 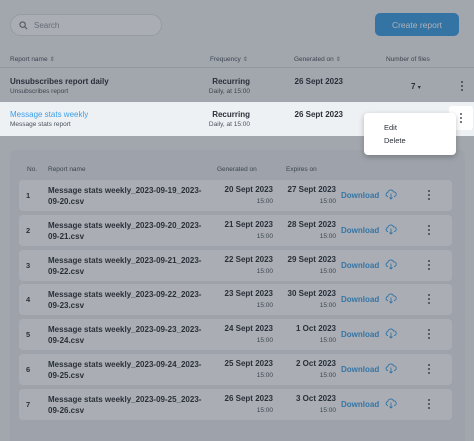 I want to click on menu-item-edit: Edit, so click(x=410, y=127).